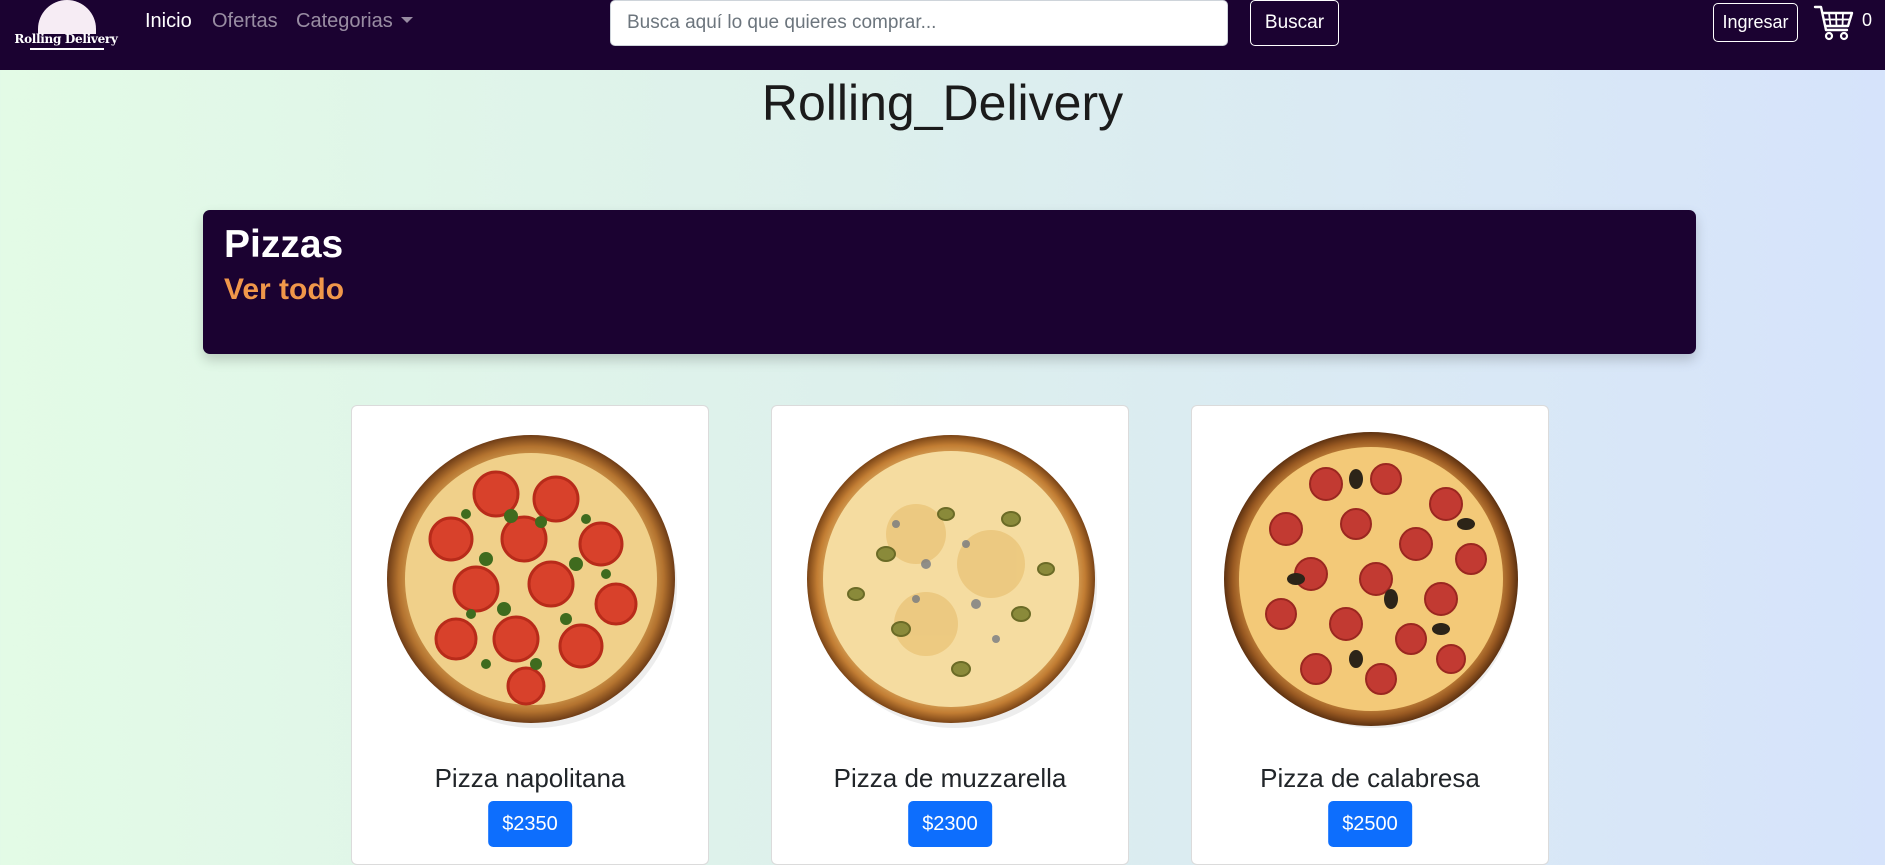  I want to click on price-button: $2300, so click(950, 824).